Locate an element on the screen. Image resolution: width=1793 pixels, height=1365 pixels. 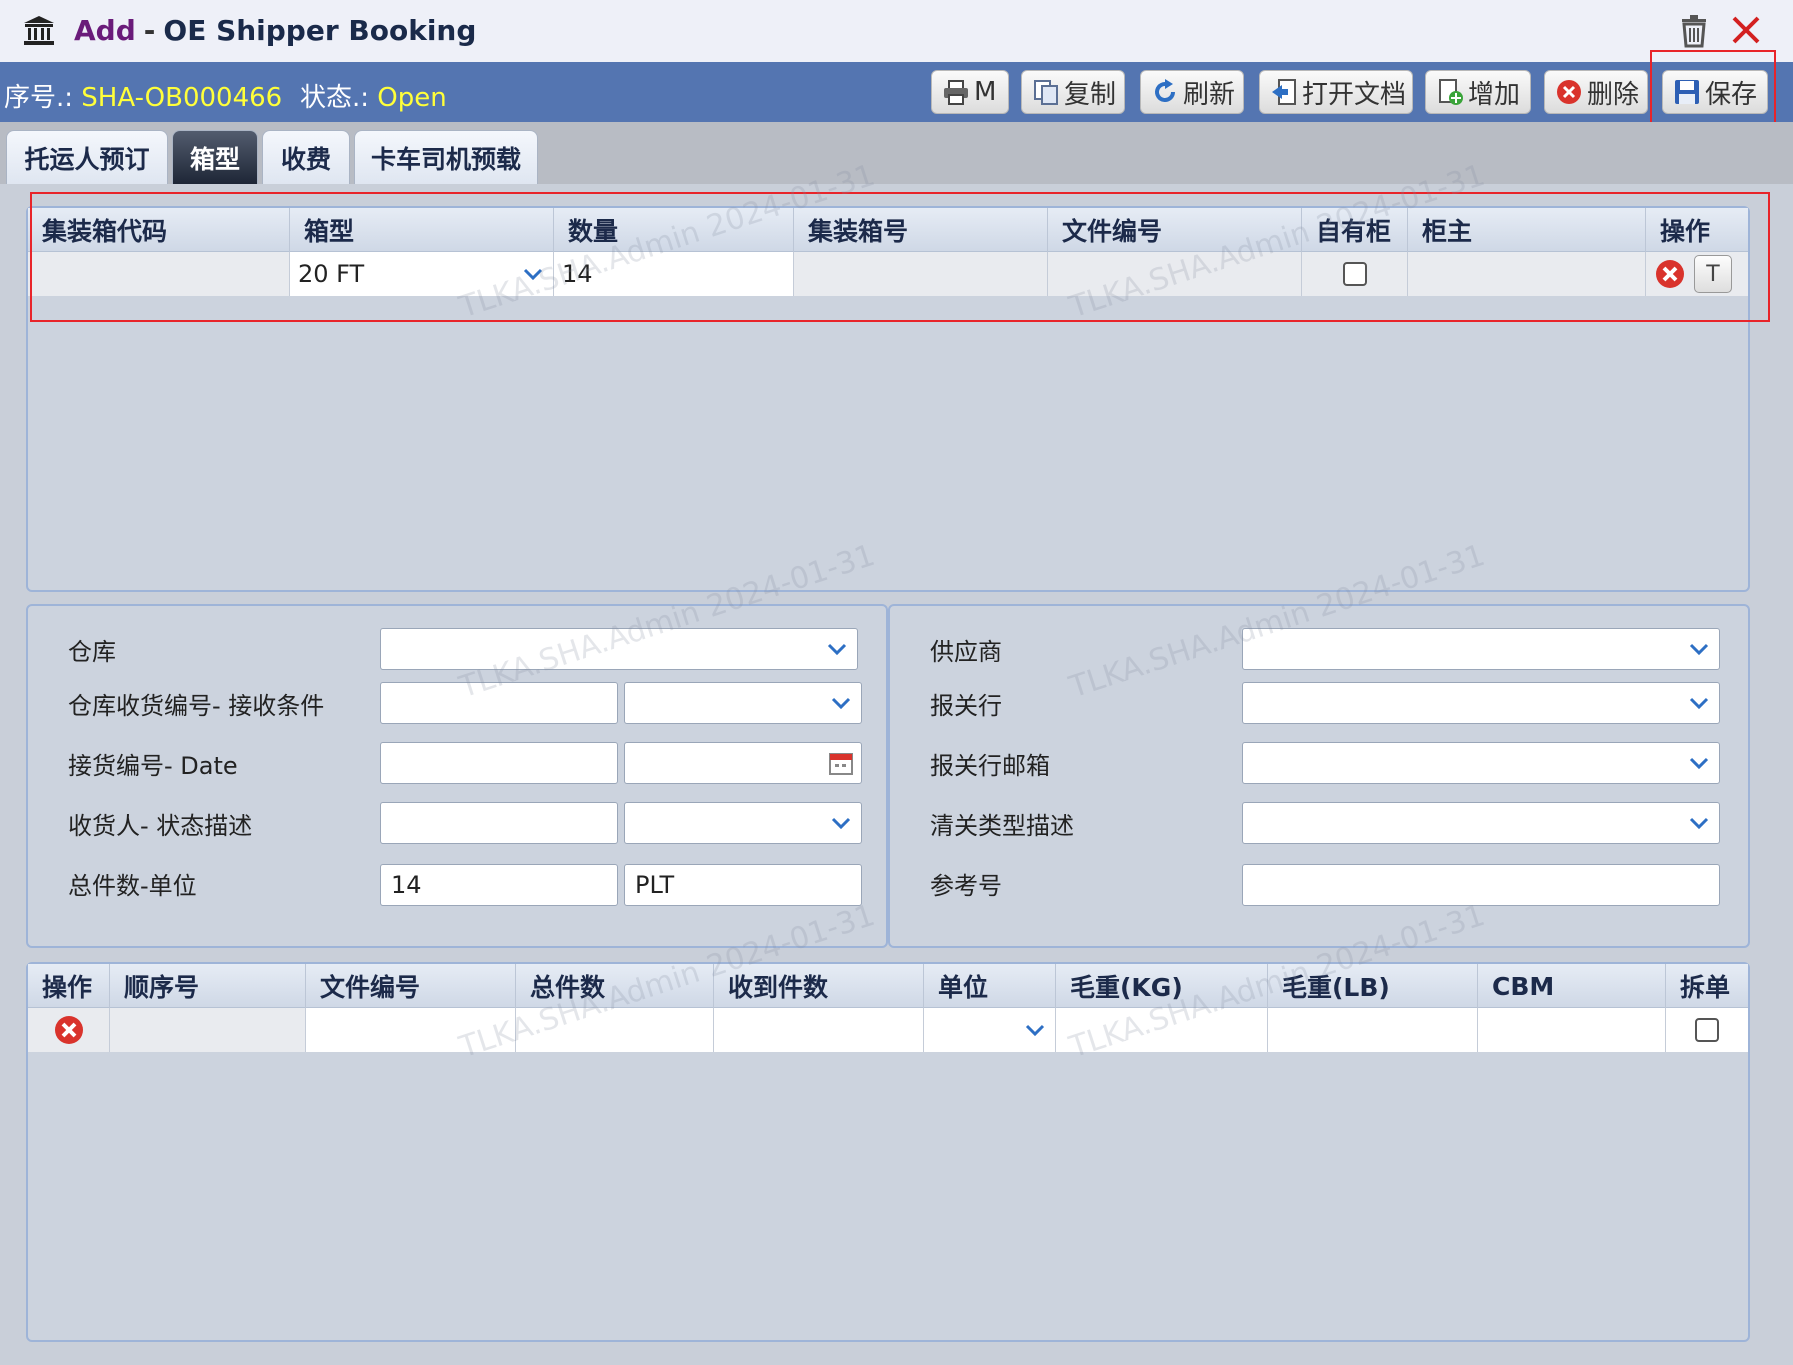
refresh-button: 刷新 is located at coordinates (1192, 92).